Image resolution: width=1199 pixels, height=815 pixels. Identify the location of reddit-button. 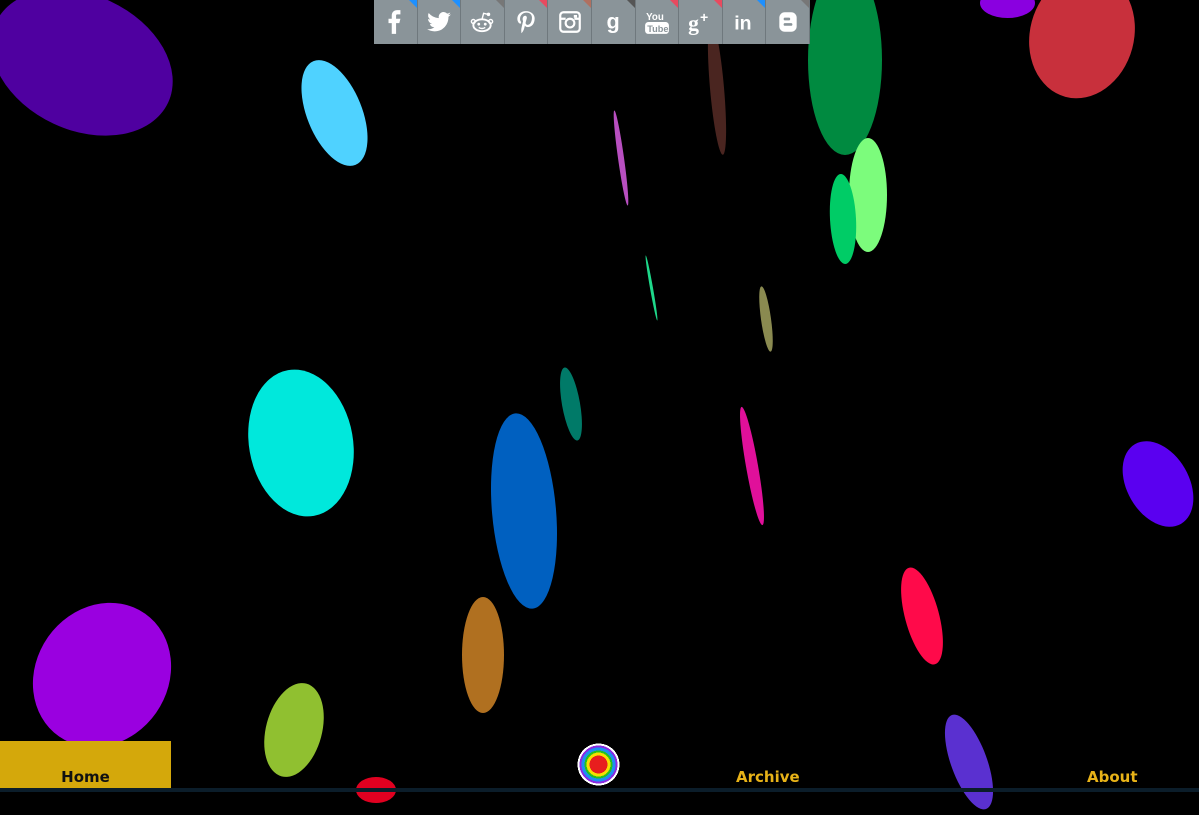
(483, 22).